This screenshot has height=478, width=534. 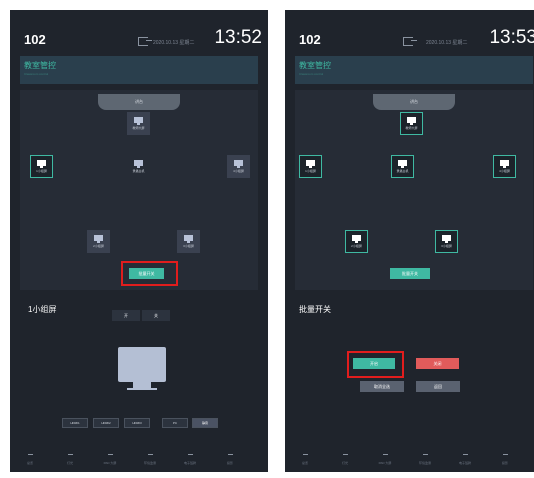 I want to click on on-button: 开, so click(x=126, y=315).